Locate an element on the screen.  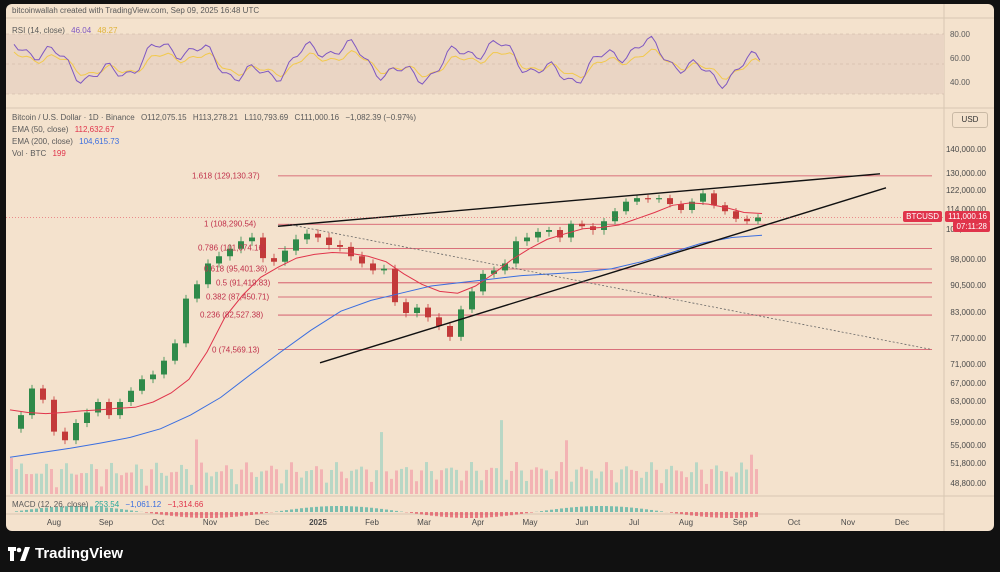
y-tick-label: 71,000.00 is located at coordinates (968, 364).